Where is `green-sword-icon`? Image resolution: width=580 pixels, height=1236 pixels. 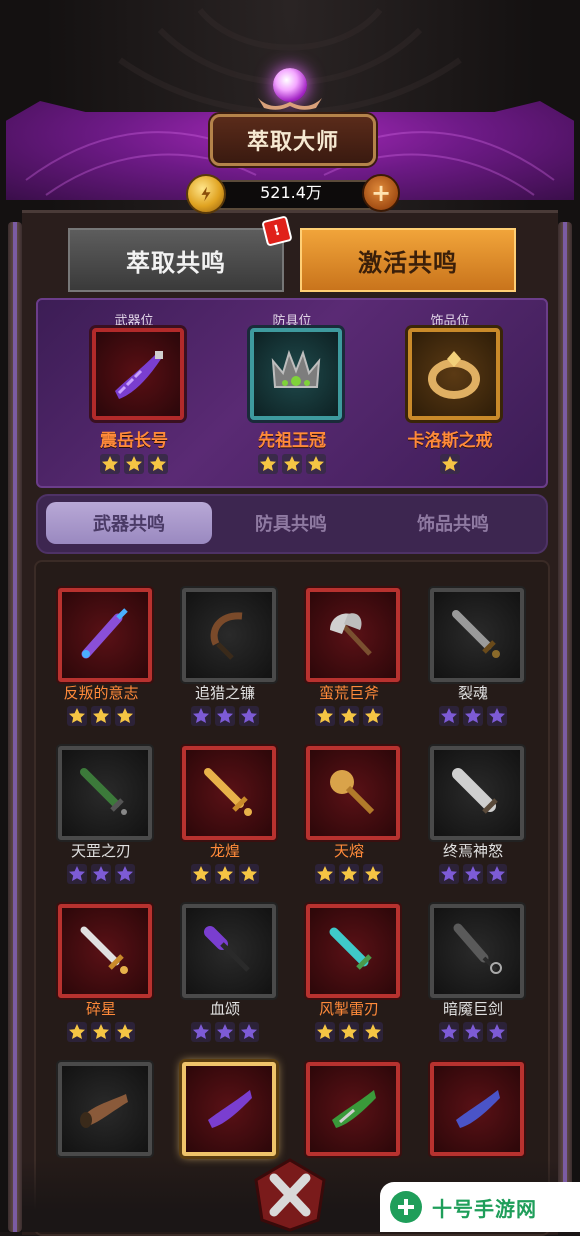
green-sword-icon is located at coordinates (105, 793).